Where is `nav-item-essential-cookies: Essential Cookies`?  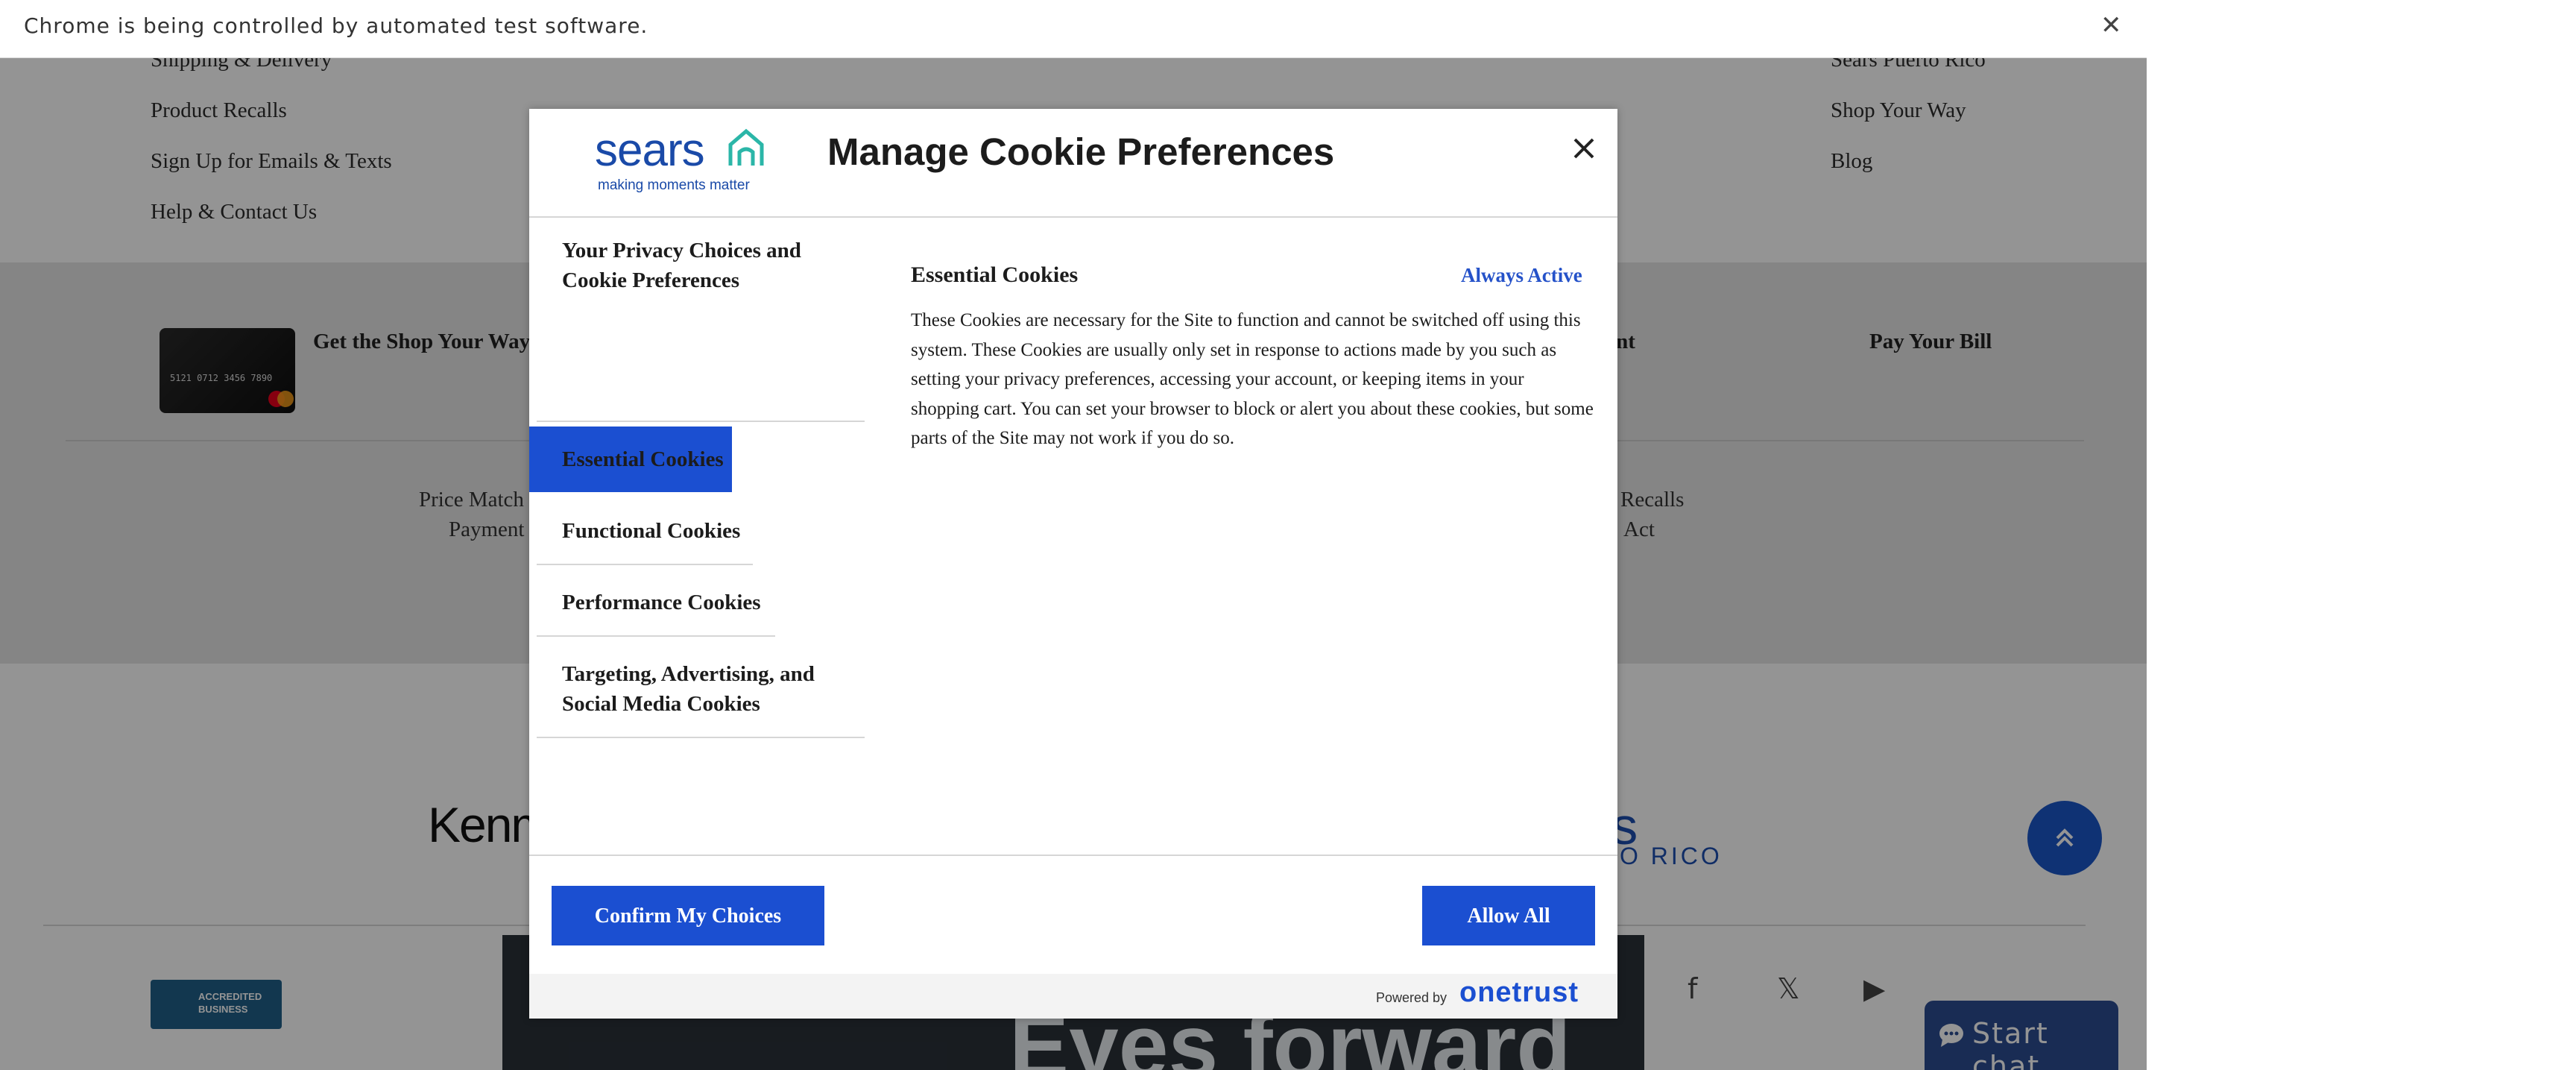
nav-item-essential-cookies: Essential Cookies is located at coordinates (643, 459).